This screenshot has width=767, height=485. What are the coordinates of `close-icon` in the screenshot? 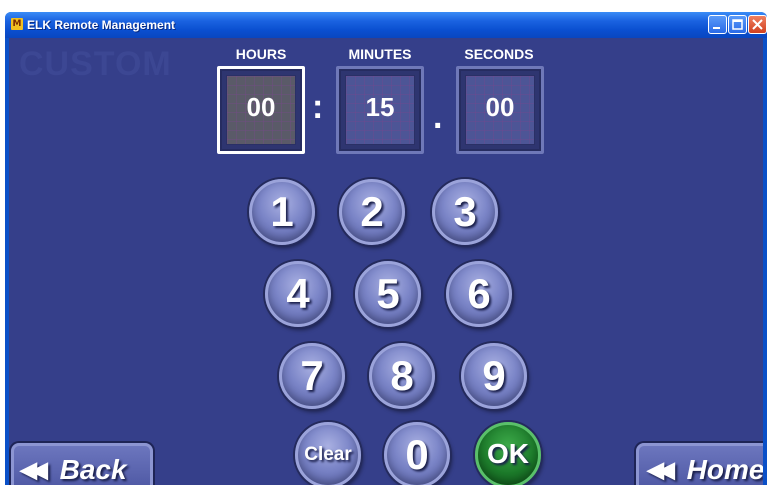 It's located at (757, 24).